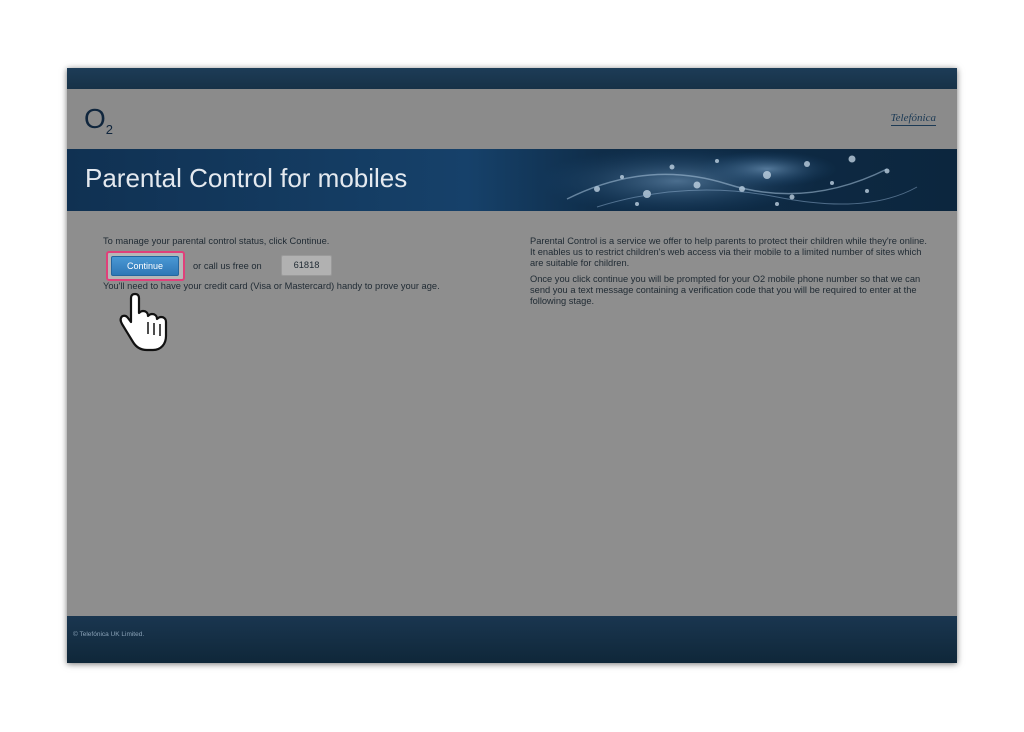 Image resolution: width=1024 pixels, height=732 pixels. I want to click on phone-number-box: 61818, so click(306, 265).